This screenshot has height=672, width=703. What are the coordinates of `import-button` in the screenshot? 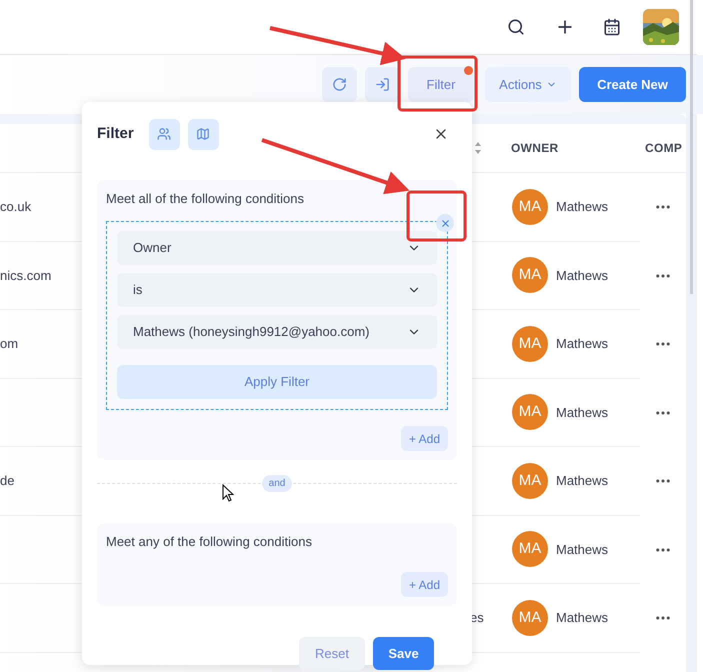 It's located at (382, 84).